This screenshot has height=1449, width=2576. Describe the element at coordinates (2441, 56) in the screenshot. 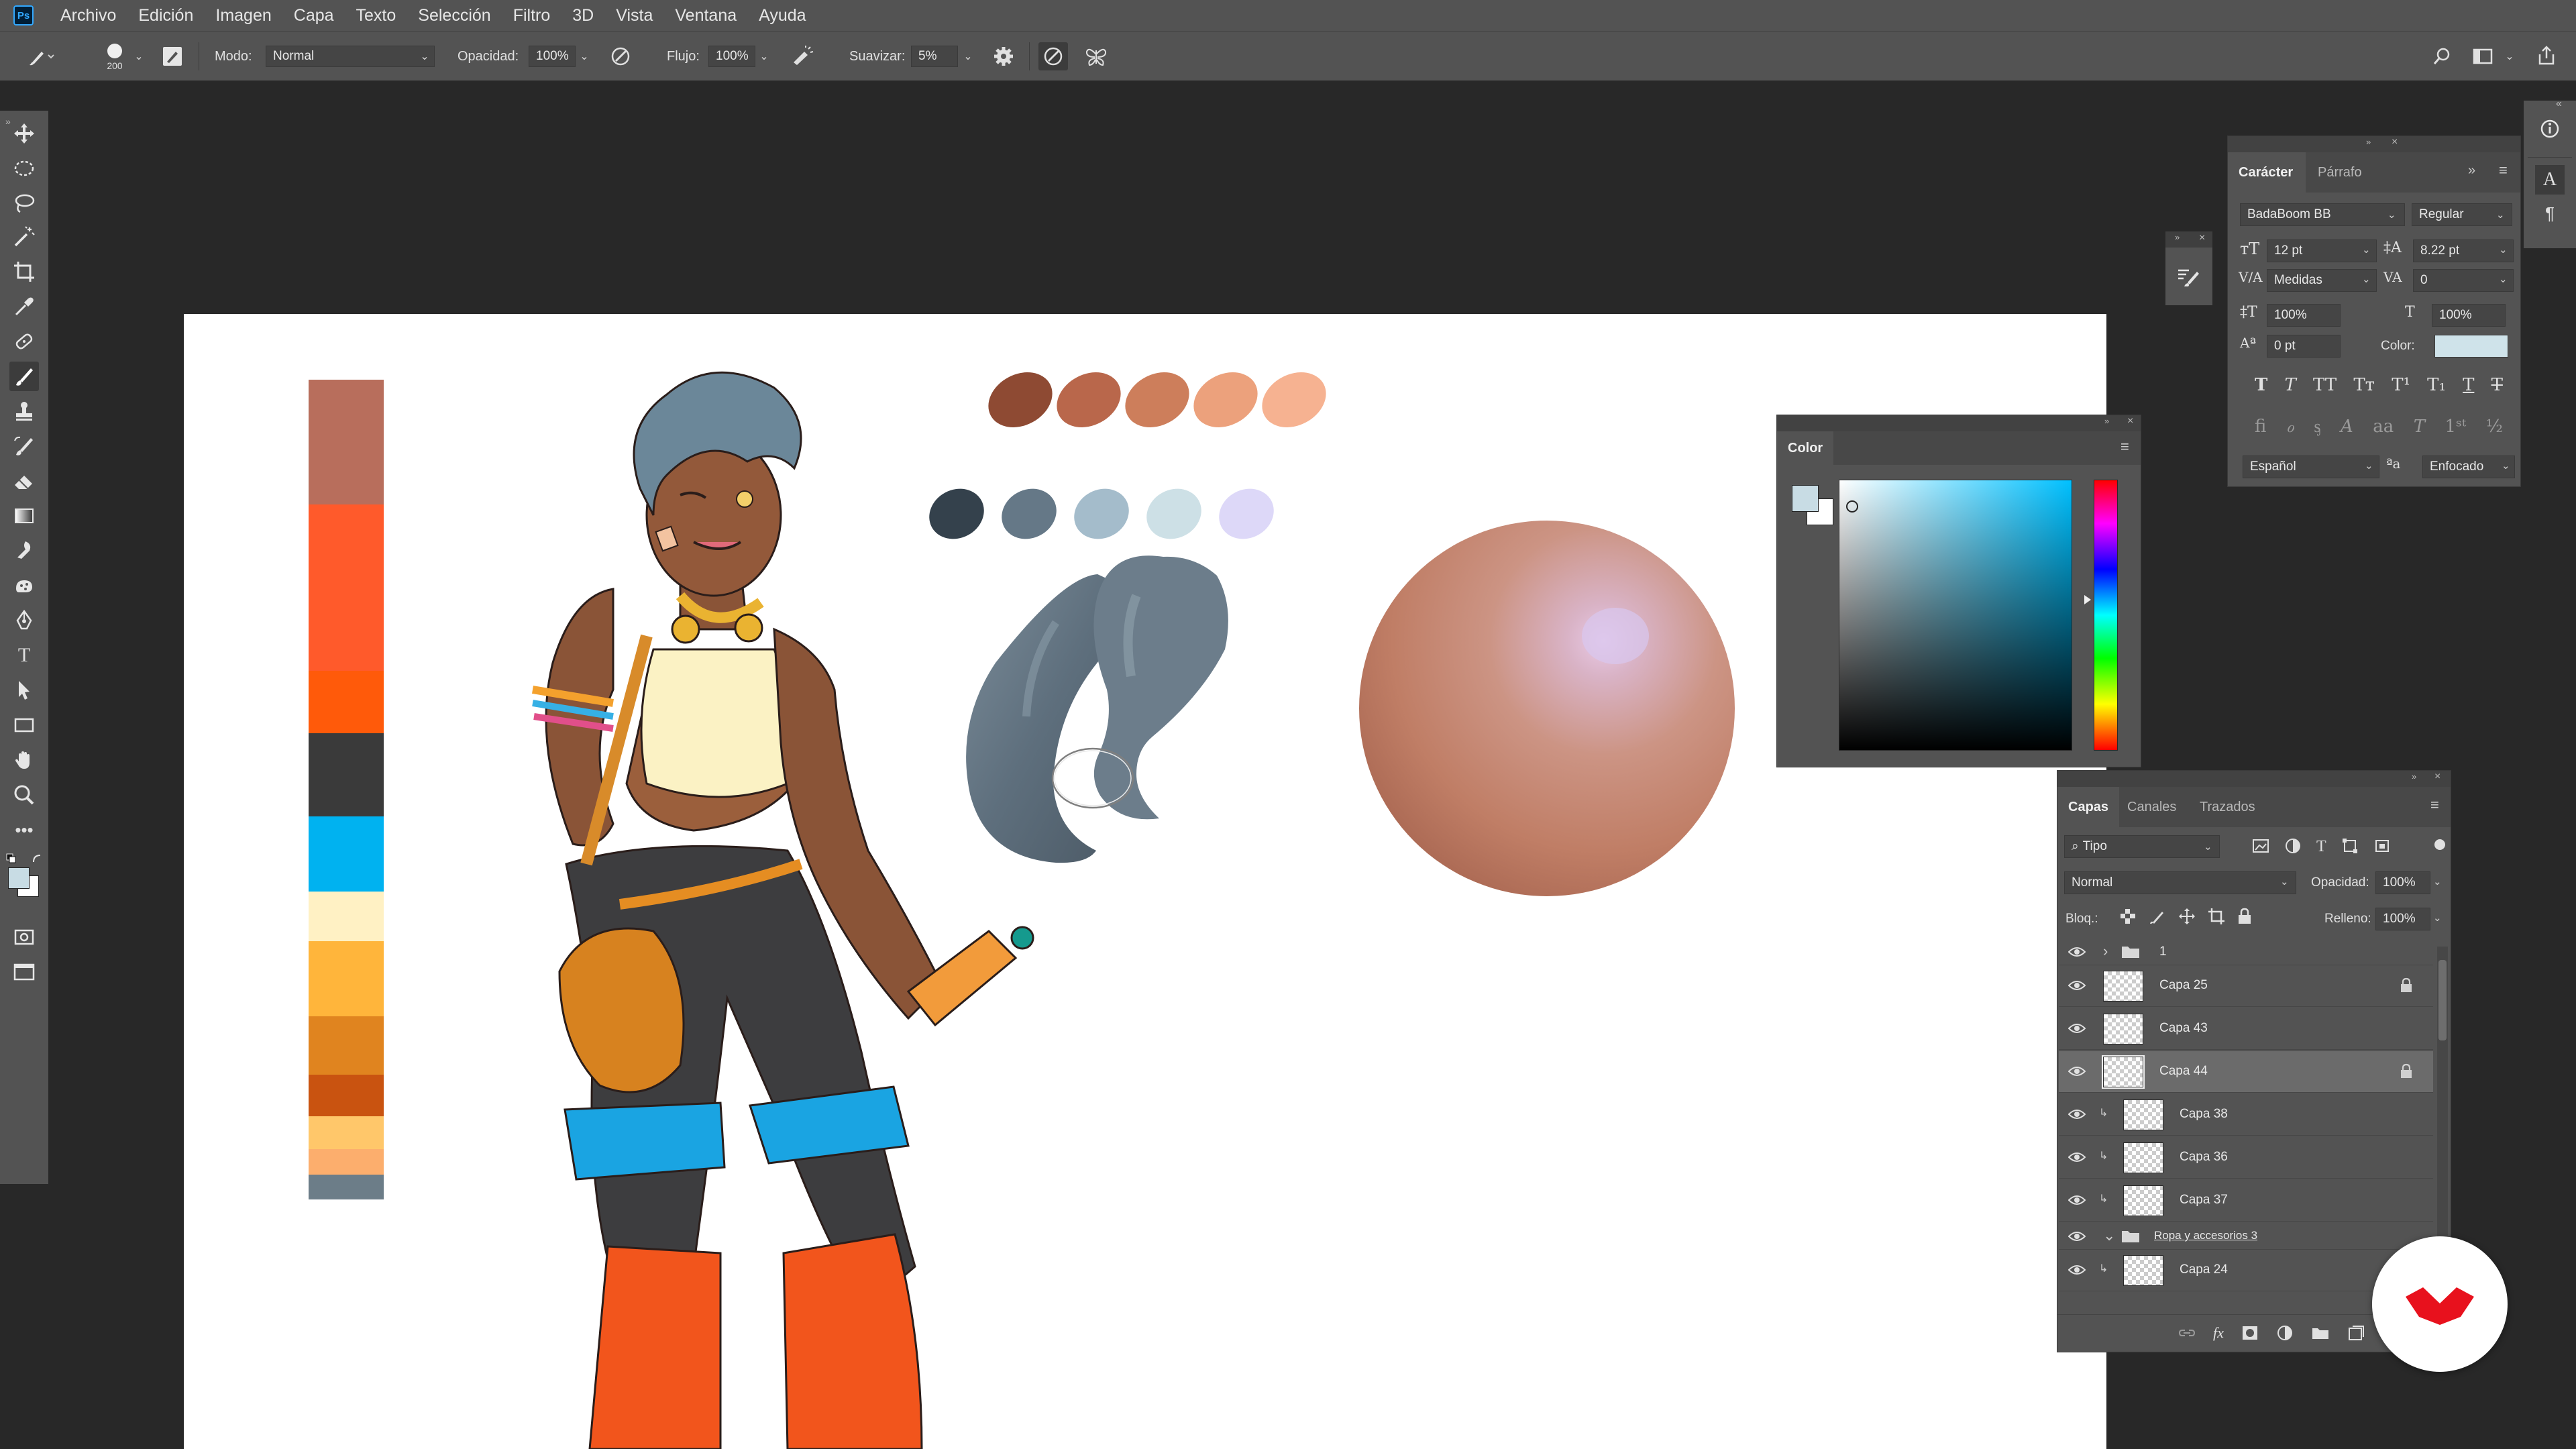

I see `search-button` at that location.